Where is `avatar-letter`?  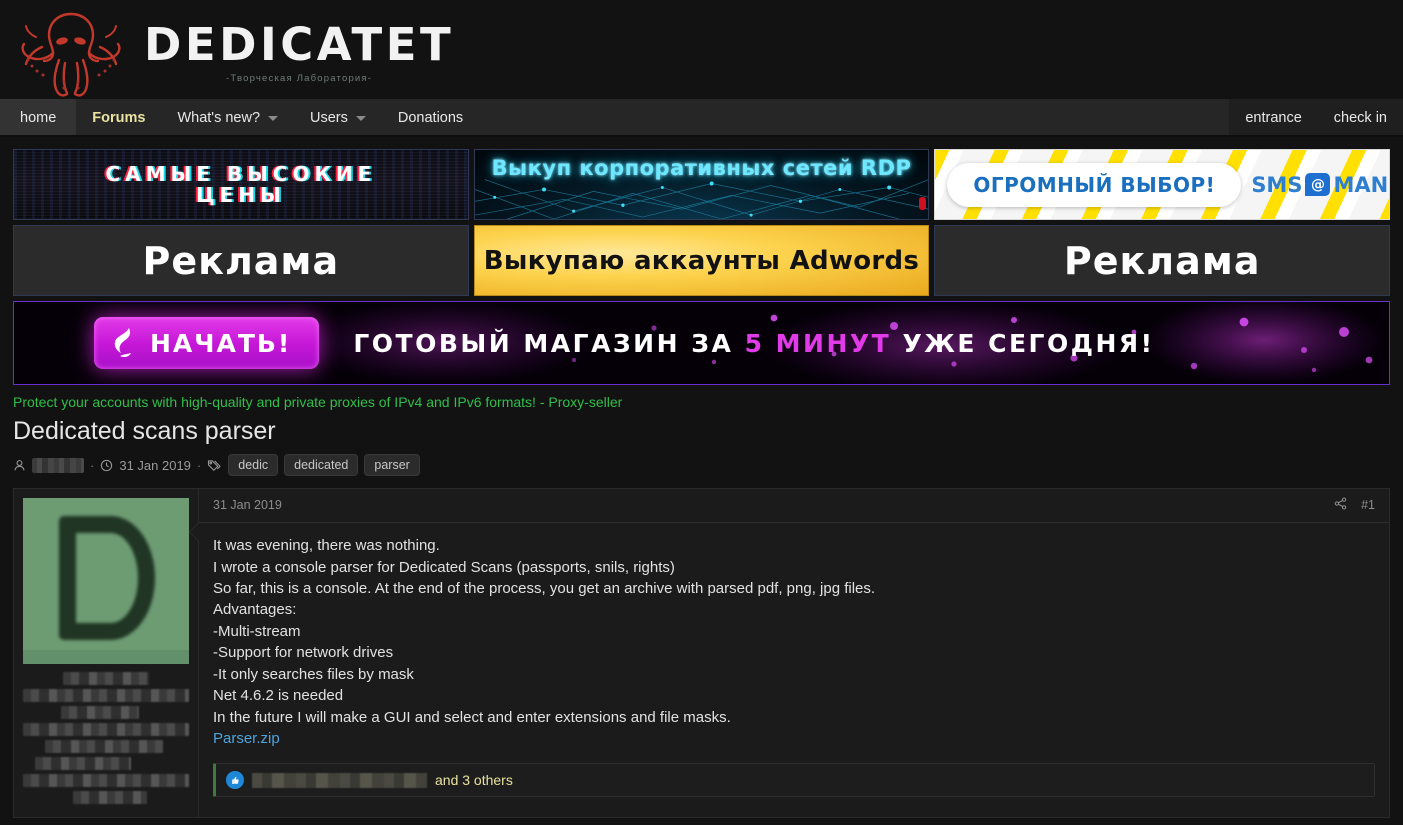 avatar-letter is located at coordinates (107, 578).